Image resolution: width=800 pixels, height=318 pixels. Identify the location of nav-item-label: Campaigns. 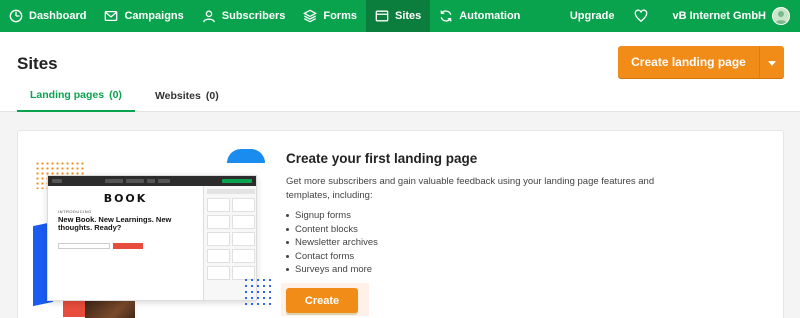
(154, 16).